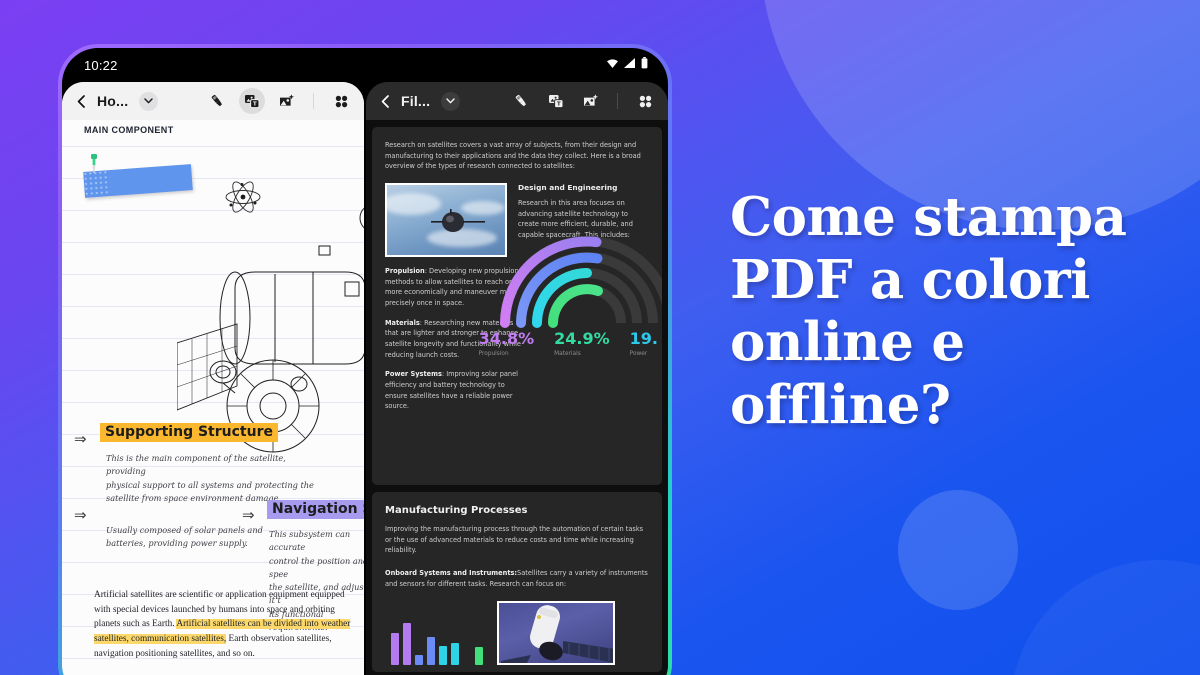 This screenshot has width=1200, height=675. What do you see at coordinates (556, 101) in the screenshot?
I see `image-to-text-icon-right: T` at bounding box center [556, 101].